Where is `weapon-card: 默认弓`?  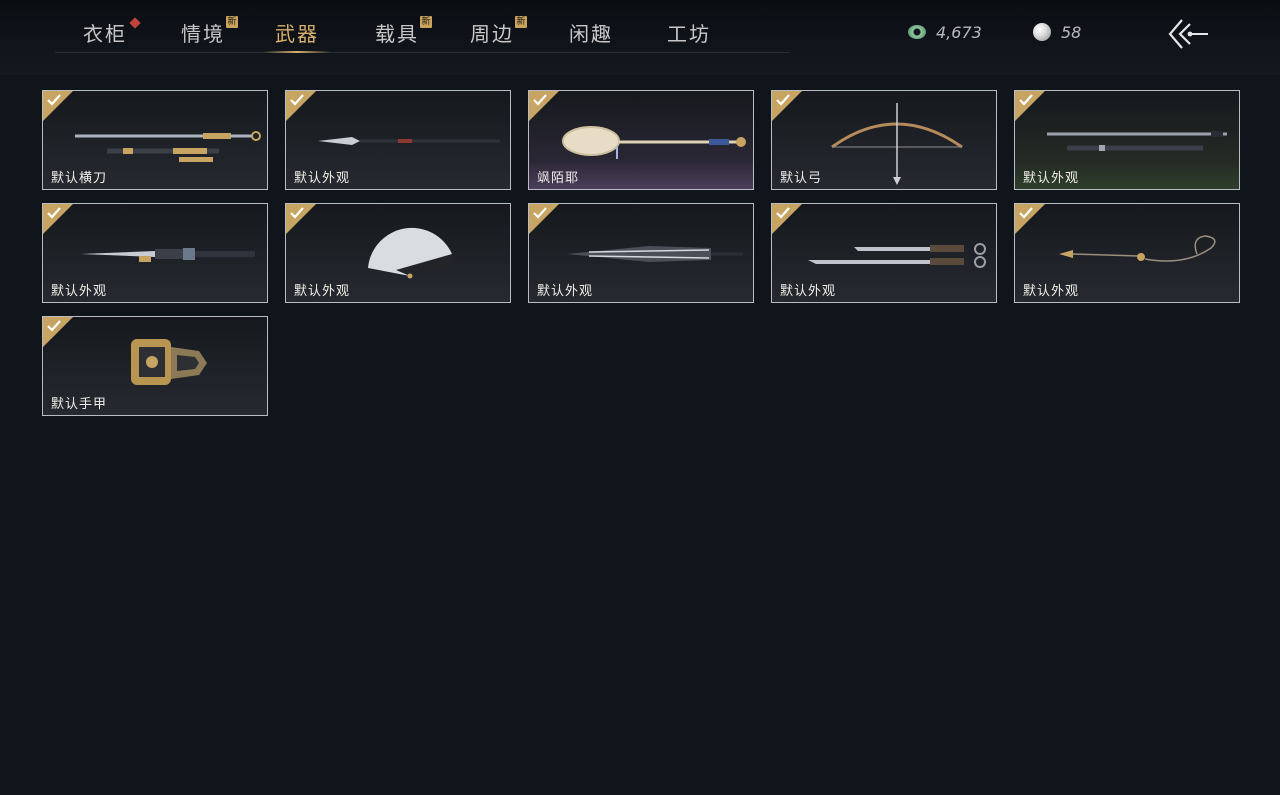
weapon-card: 默认弓 is located at coordinates (884, 140).